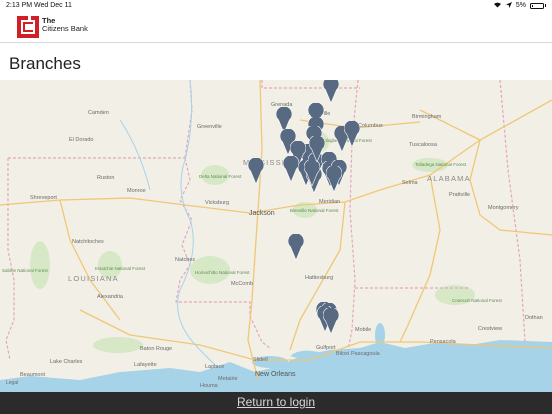 Image resolution: width=552 pixels, height=414 pixels. Describe the element at coordinates (262, 213) in the screenshot. I see `city-label: Jackson` at that location.